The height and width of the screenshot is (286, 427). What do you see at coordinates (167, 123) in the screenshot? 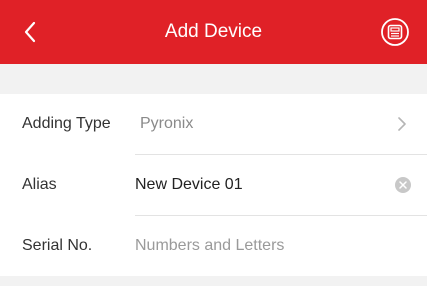
I see `adding-type-value: Pyronix` at bounding box center [167, 123].